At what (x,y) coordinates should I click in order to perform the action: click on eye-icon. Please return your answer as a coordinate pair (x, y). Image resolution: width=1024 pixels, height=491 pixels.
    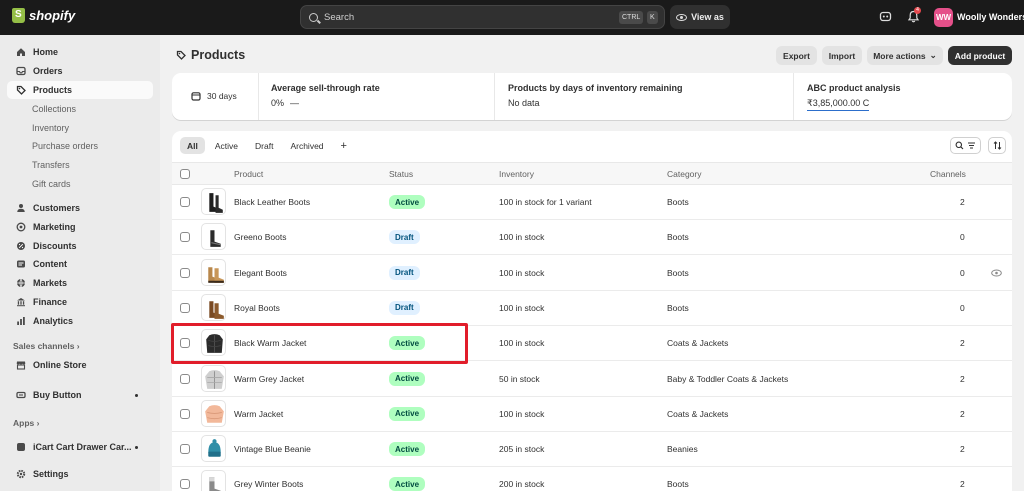
    Looking at the image, I should click on (996, 273).